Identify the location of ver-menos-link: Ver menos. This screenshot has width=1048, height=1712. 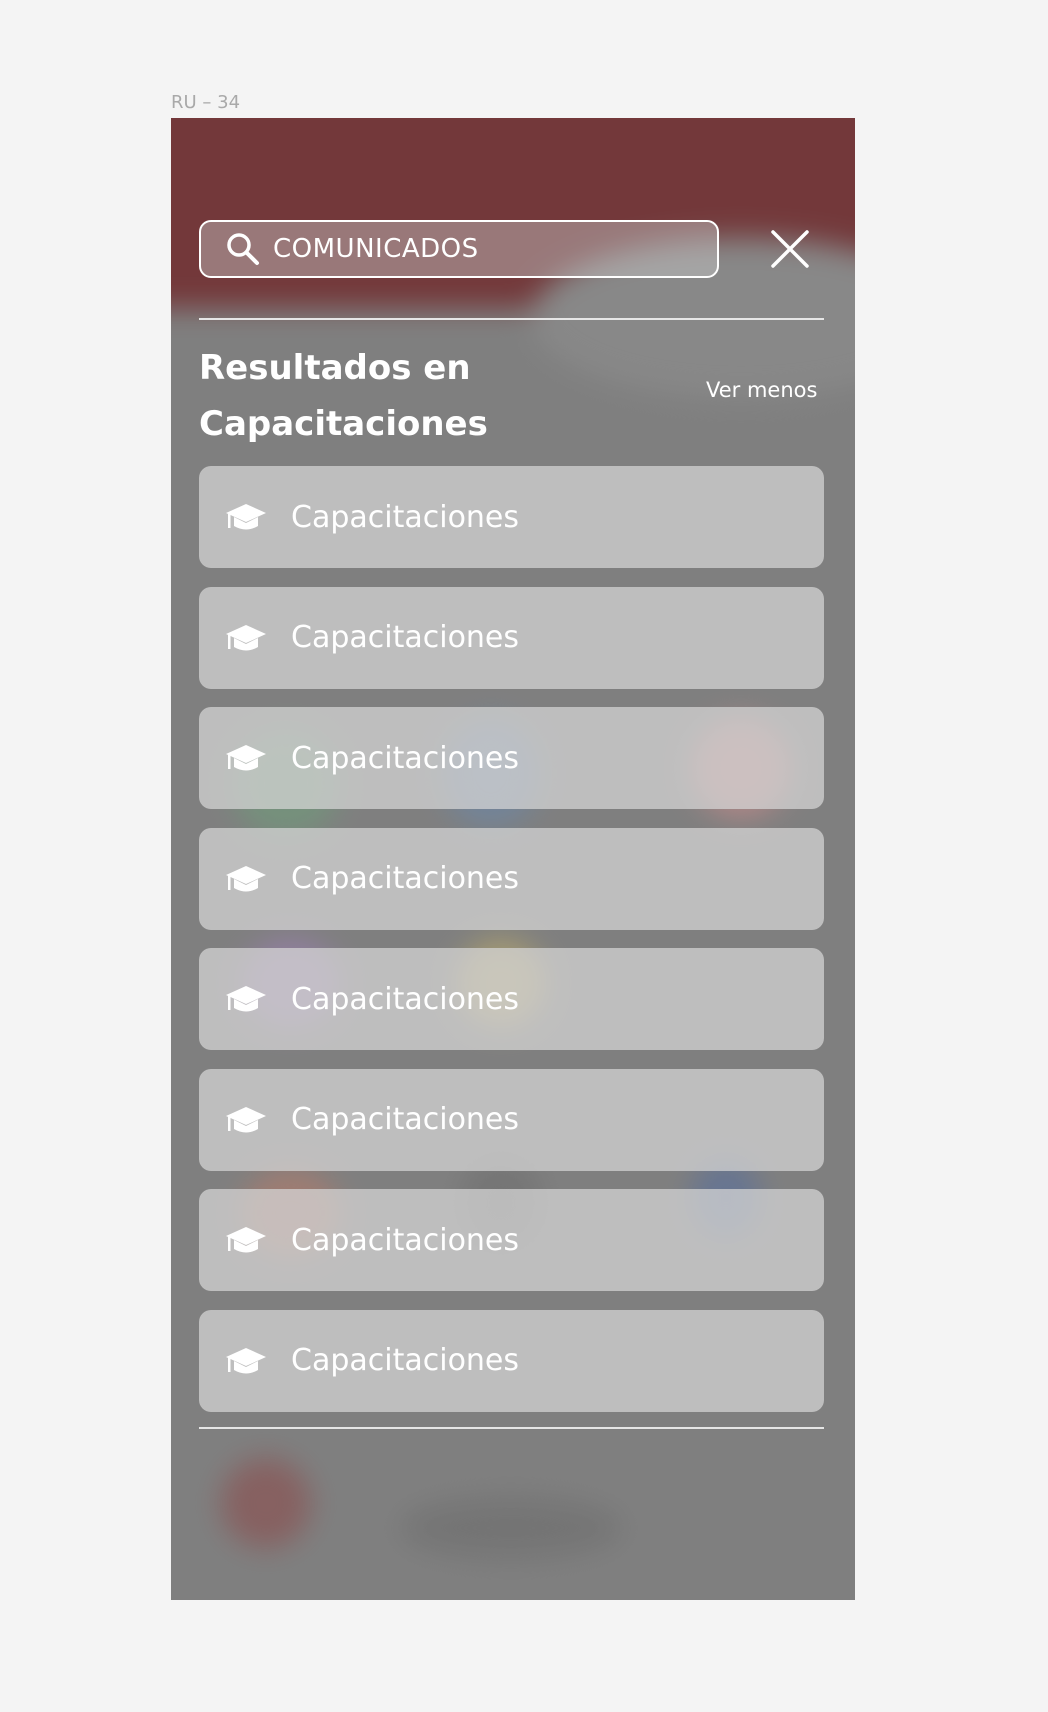
(761, 390).